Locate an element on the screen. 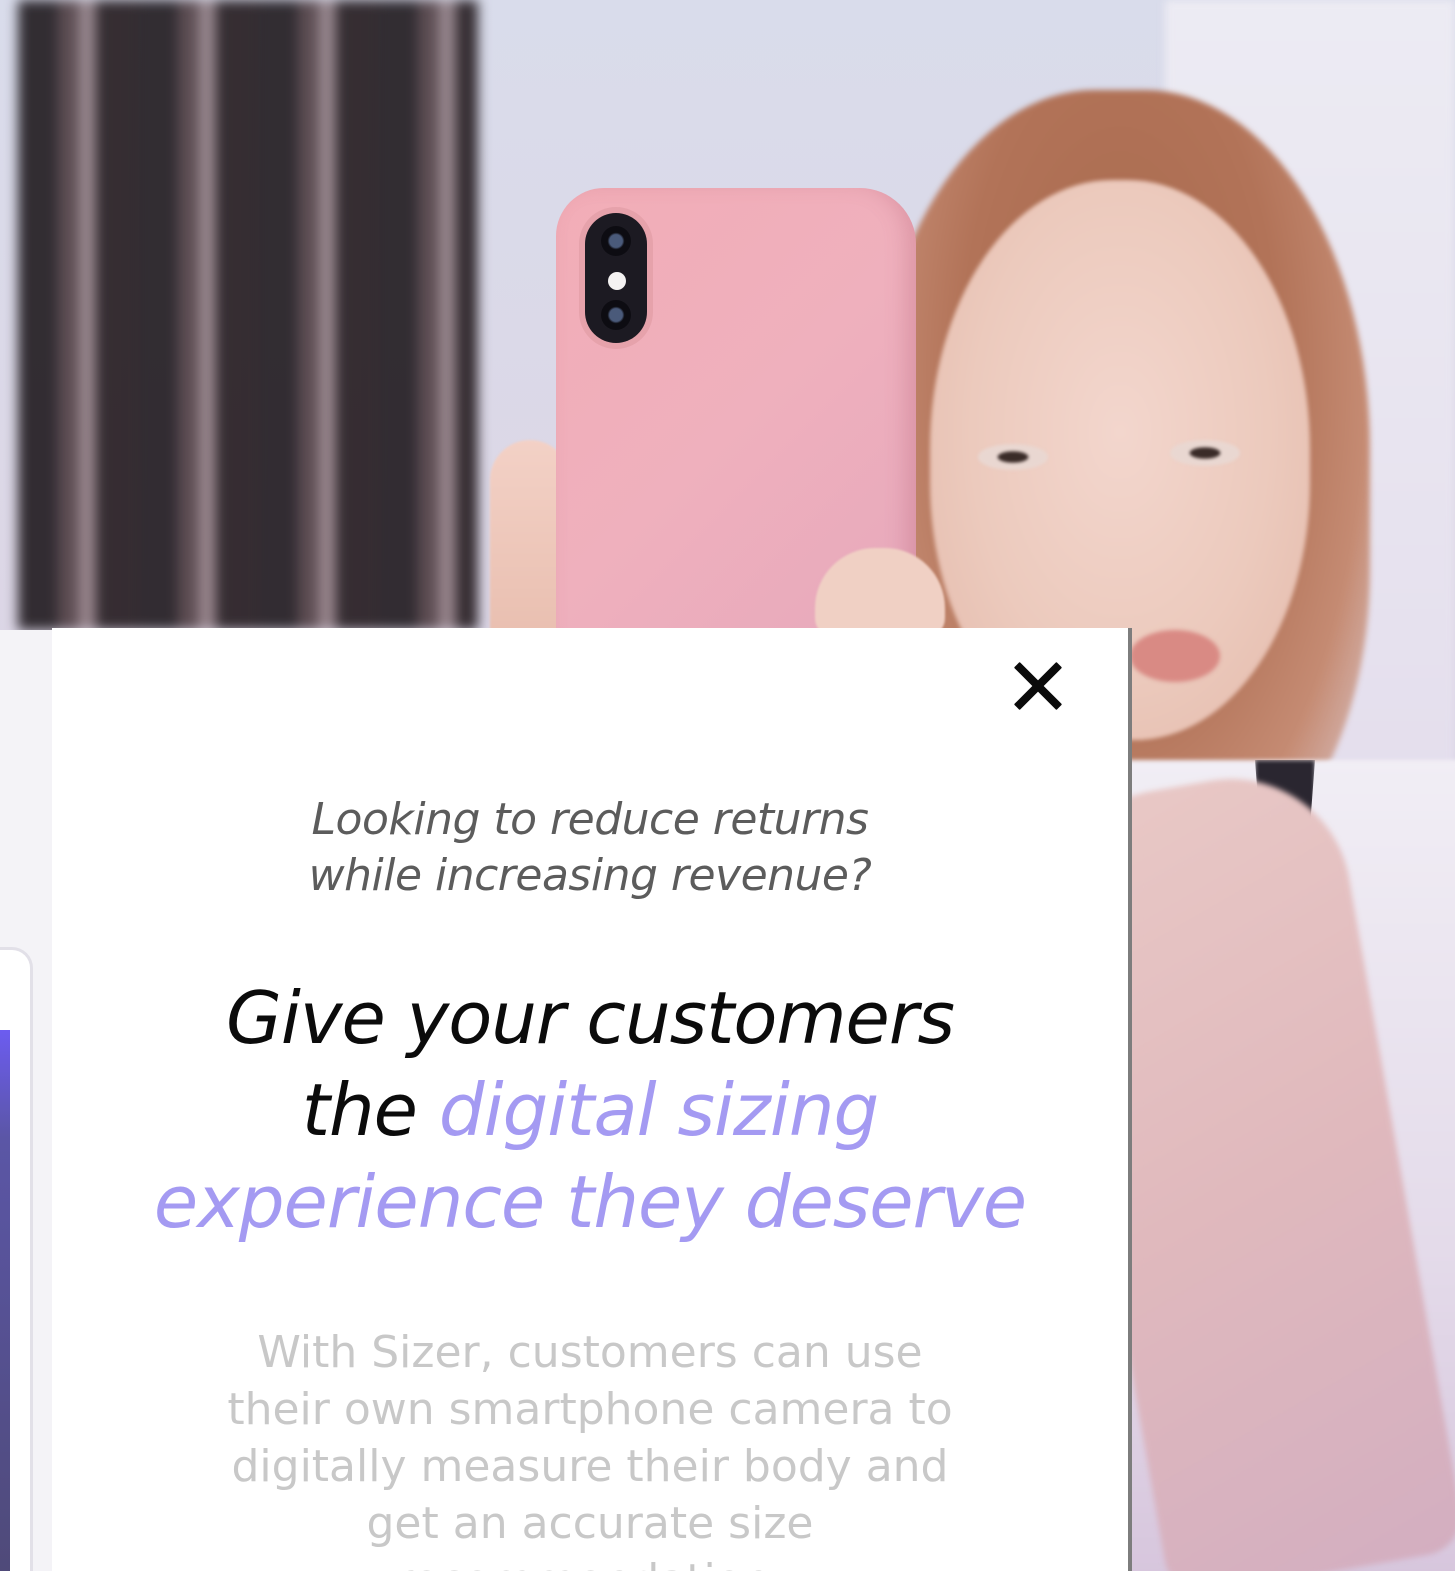 This screenshot has width=1455, height=1571. headline-accent-text: digital sizing is located at coordinates (658, 1110).